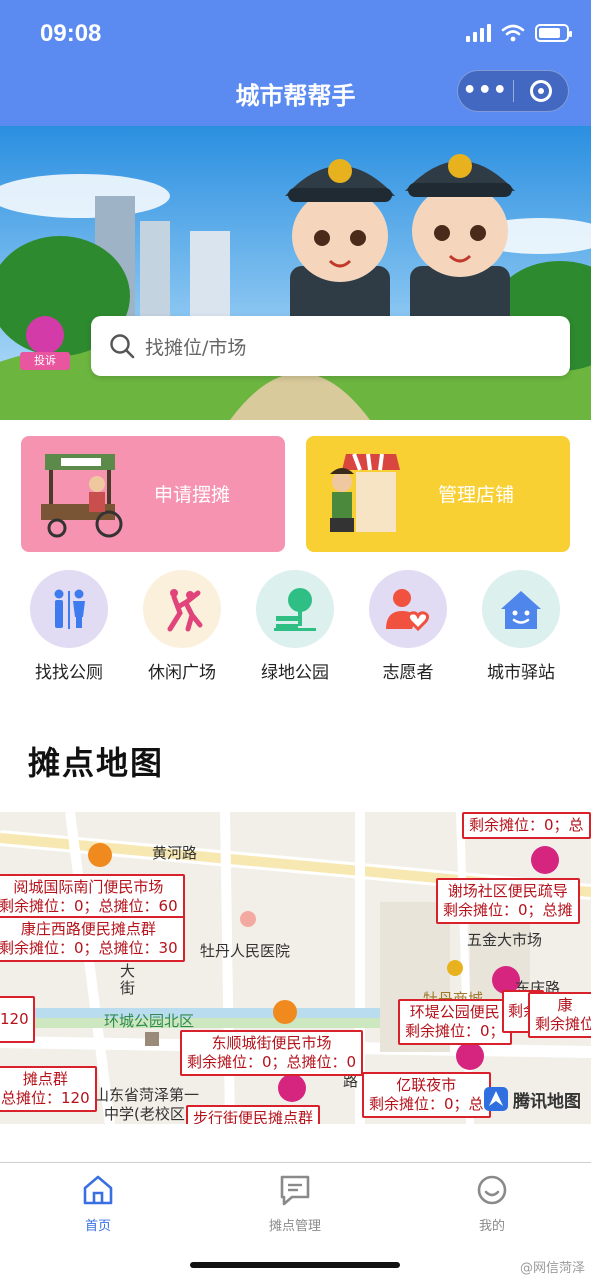 The image size is (591, 1280). I want to click on mini-program-capsule: •••, so click(513, 91).